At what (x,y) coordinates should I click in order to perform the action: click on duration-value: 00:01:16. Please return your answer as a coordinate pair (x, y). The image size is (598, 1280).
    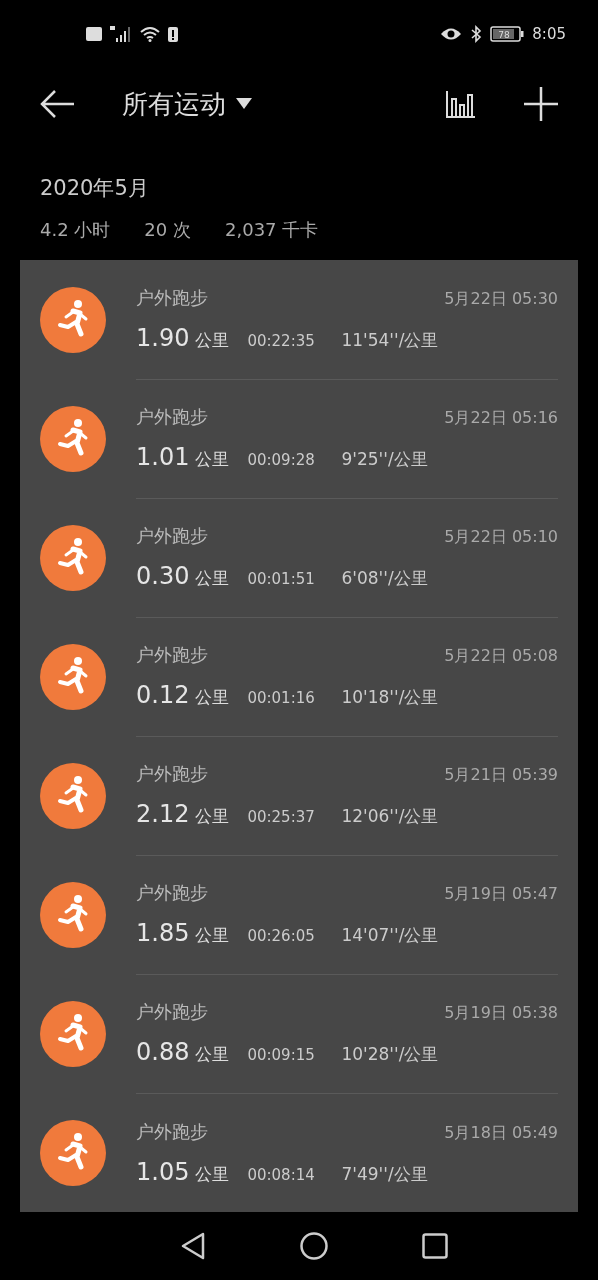
    Looking at the image, I should click on (281, 698).